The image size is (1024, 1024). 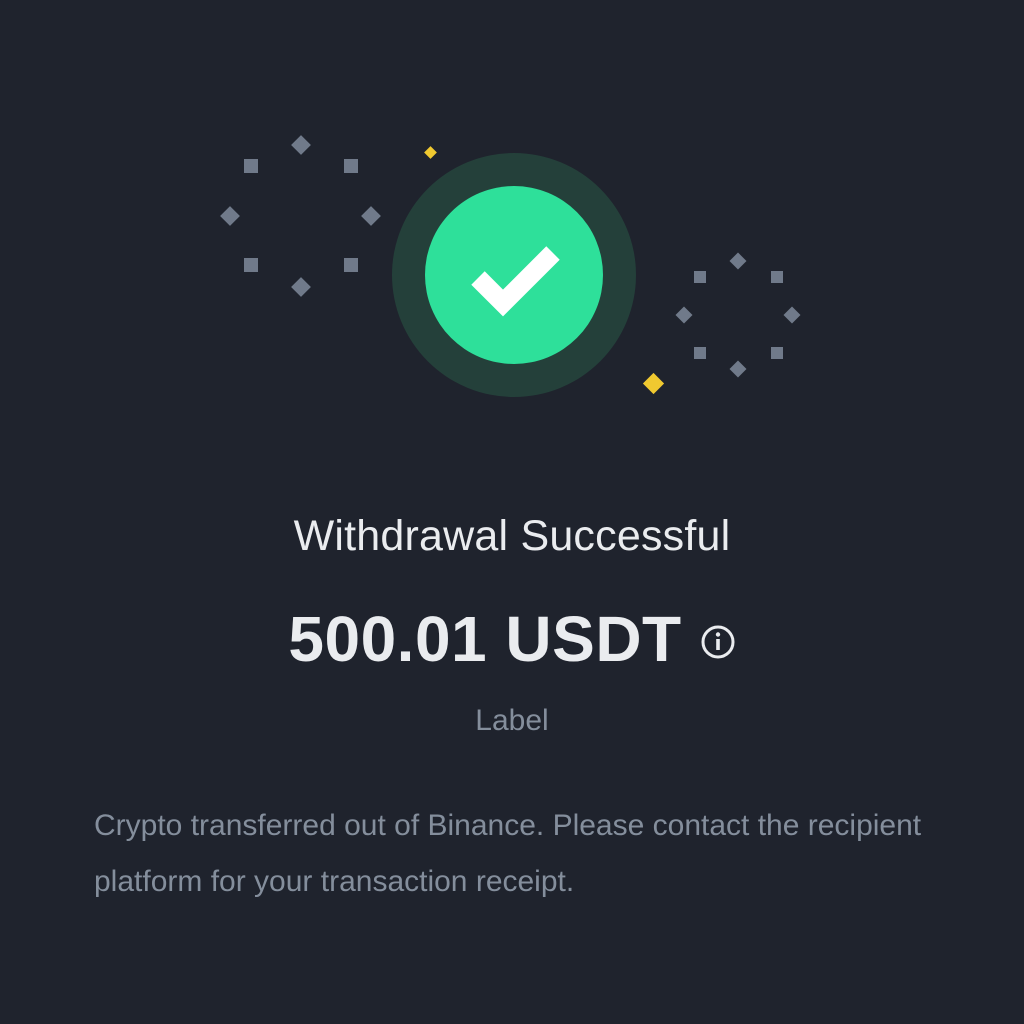 I want to click on success-illustration-svg, so click(x=510, y=266).